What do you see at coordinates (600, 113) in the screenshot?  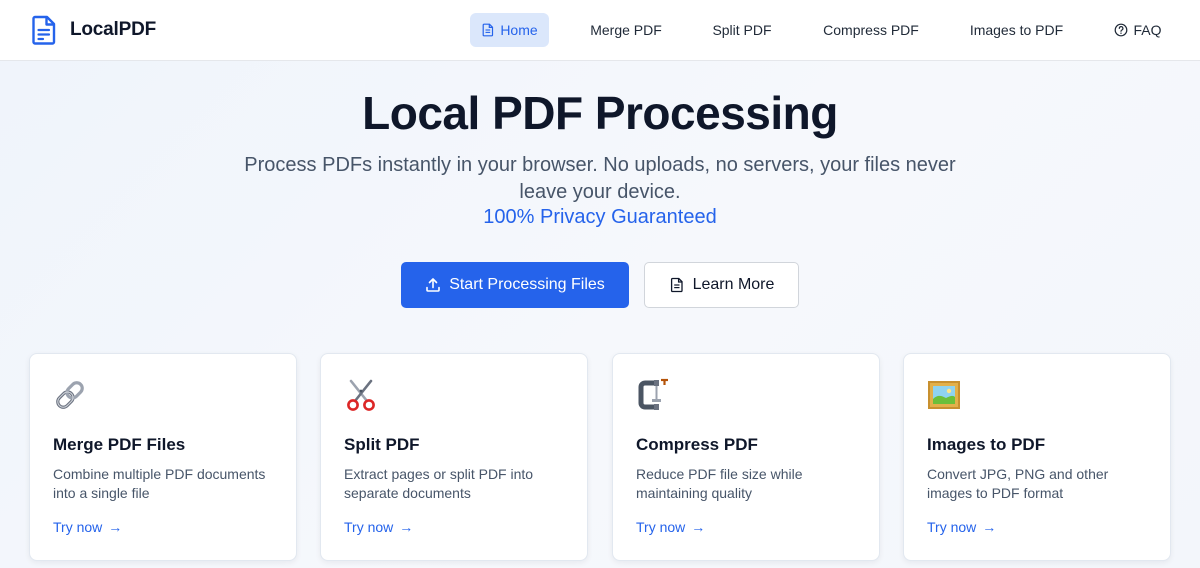 I see `hero-title: Local PDF Processing` at bounding box center [600, 113].